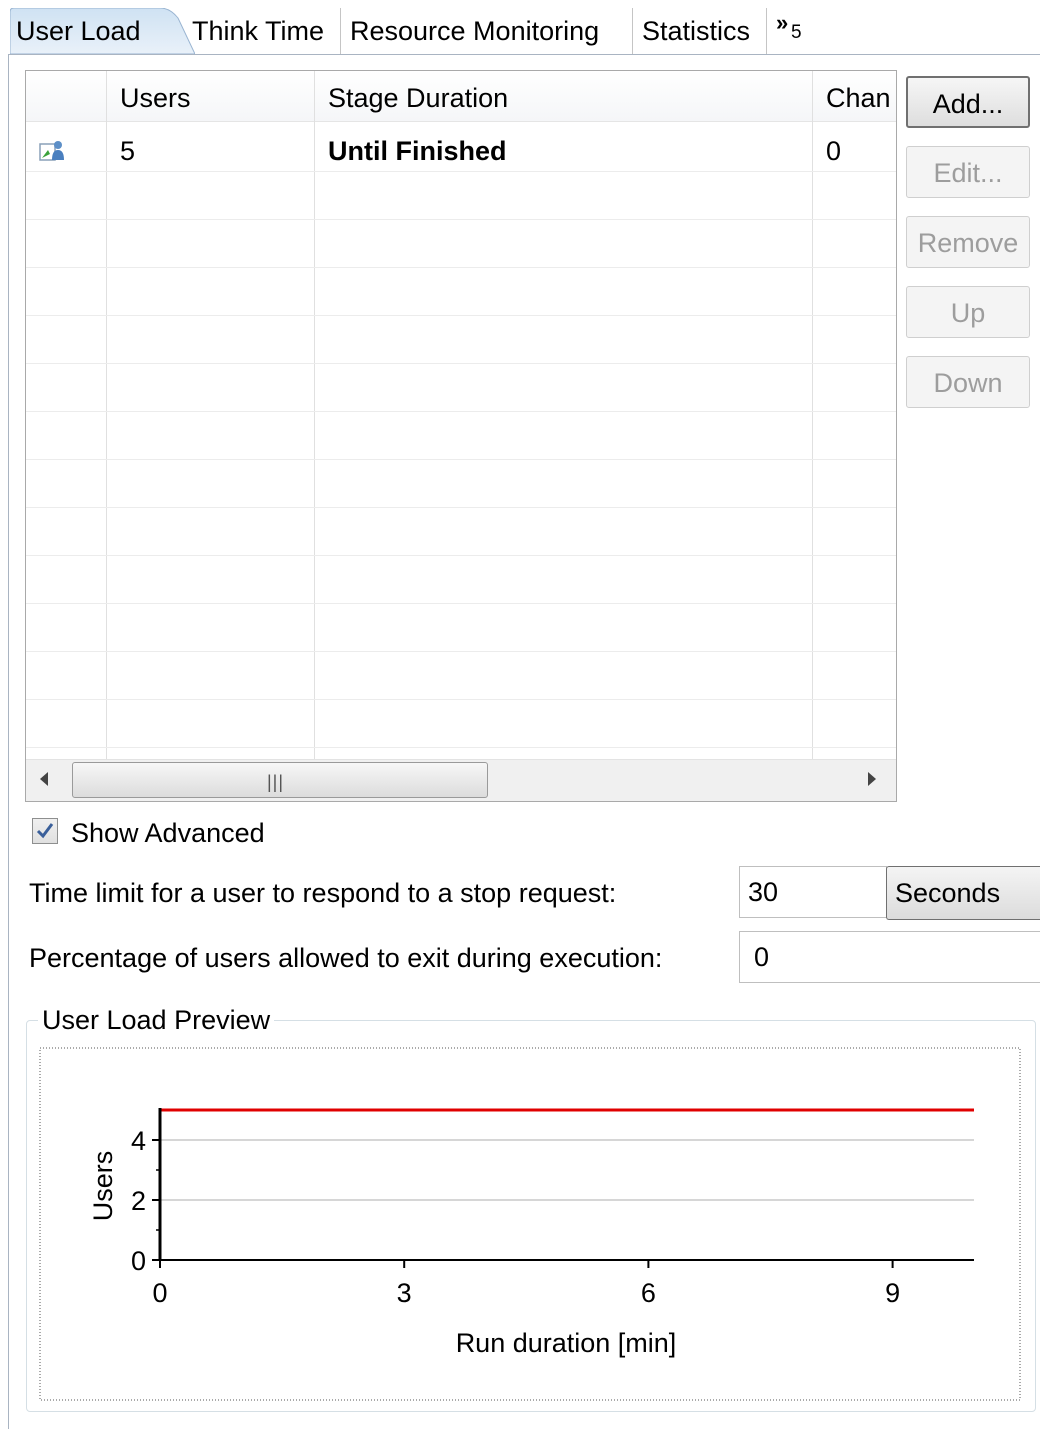 This screenshot has height=1429, width=1040. Describe the element at coordinates (138, 1141) in the screenshot. I see `y-tick-label: 4` at that location.